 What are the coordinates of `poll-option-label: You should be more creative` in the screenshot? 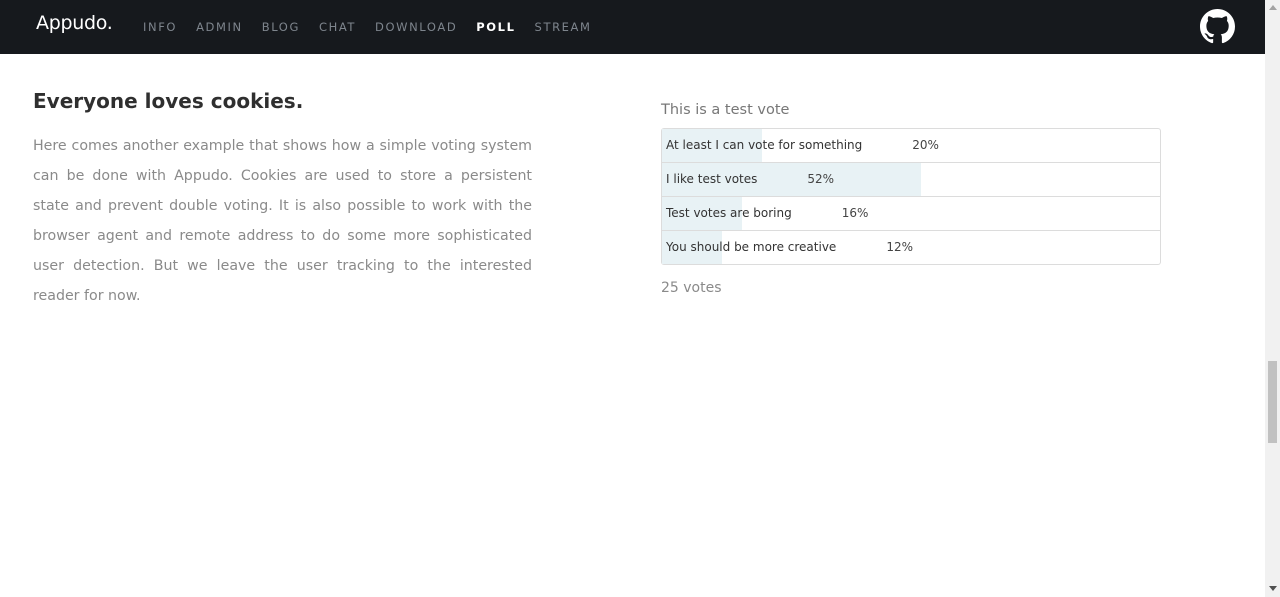 It's located at (751, 247).